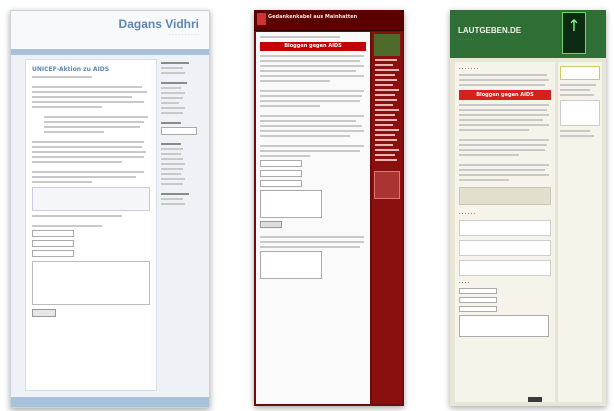 This screenshot has height=411, width=614. I want to click on post-title: UNICEF-Aktion zu AIDS, so click(71, 69).